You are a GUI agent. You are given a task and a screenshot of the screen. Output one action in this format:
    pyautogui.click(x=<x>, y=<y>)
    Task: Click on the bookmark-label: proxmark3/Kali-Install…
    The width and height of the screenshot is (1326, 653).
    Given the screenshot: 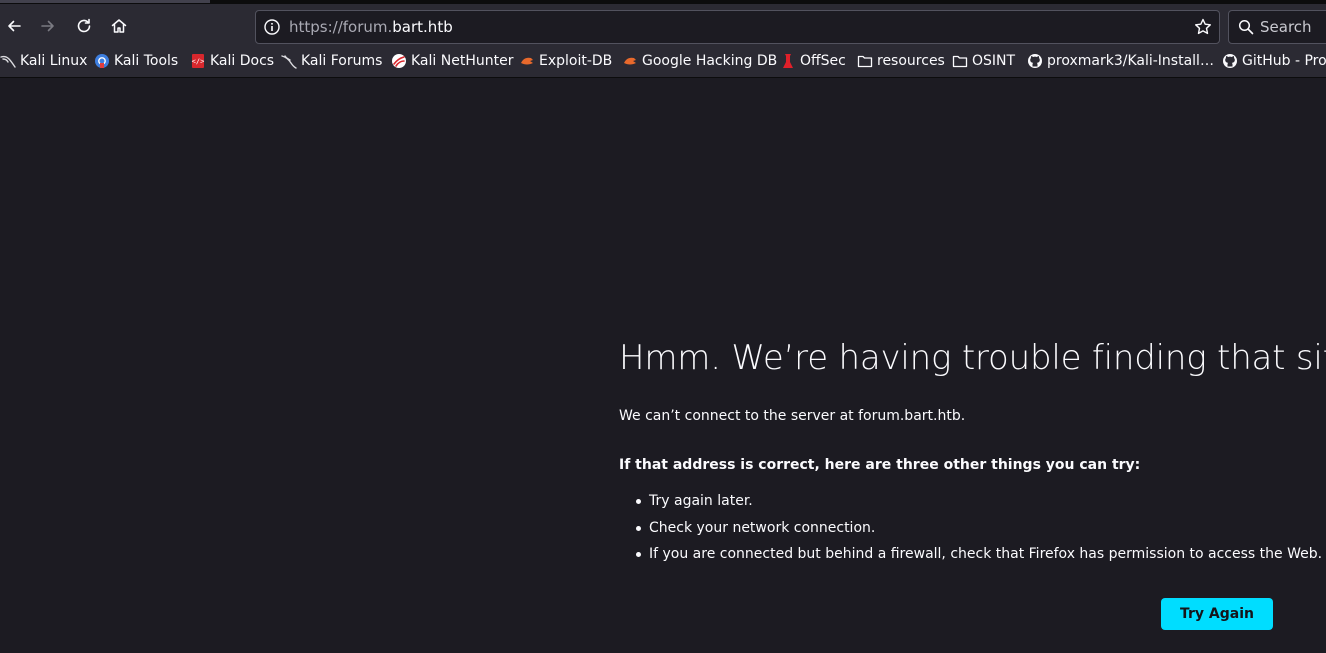 What is the action you would take?
    pyautogui.click(x=1130, y=61)
    